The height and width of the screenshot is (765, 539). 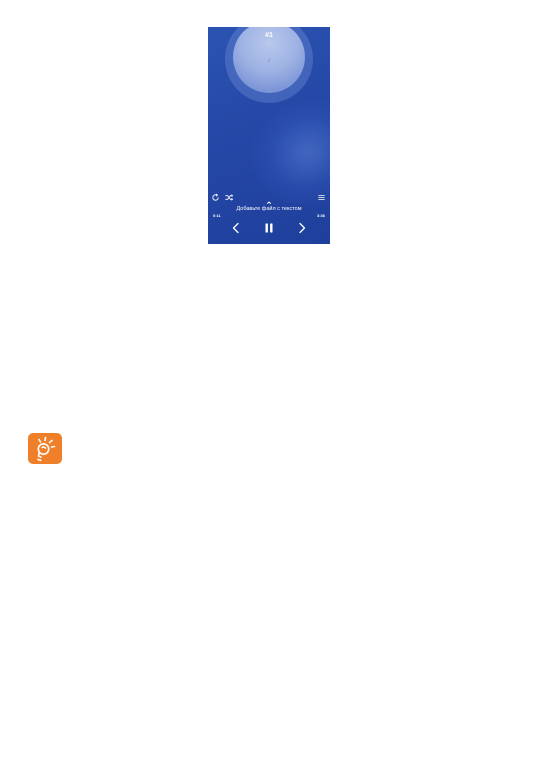 What do you see at coordinates (302, 228) in the screenshot?
I see `next-icon` at bounding box center [302, 228].